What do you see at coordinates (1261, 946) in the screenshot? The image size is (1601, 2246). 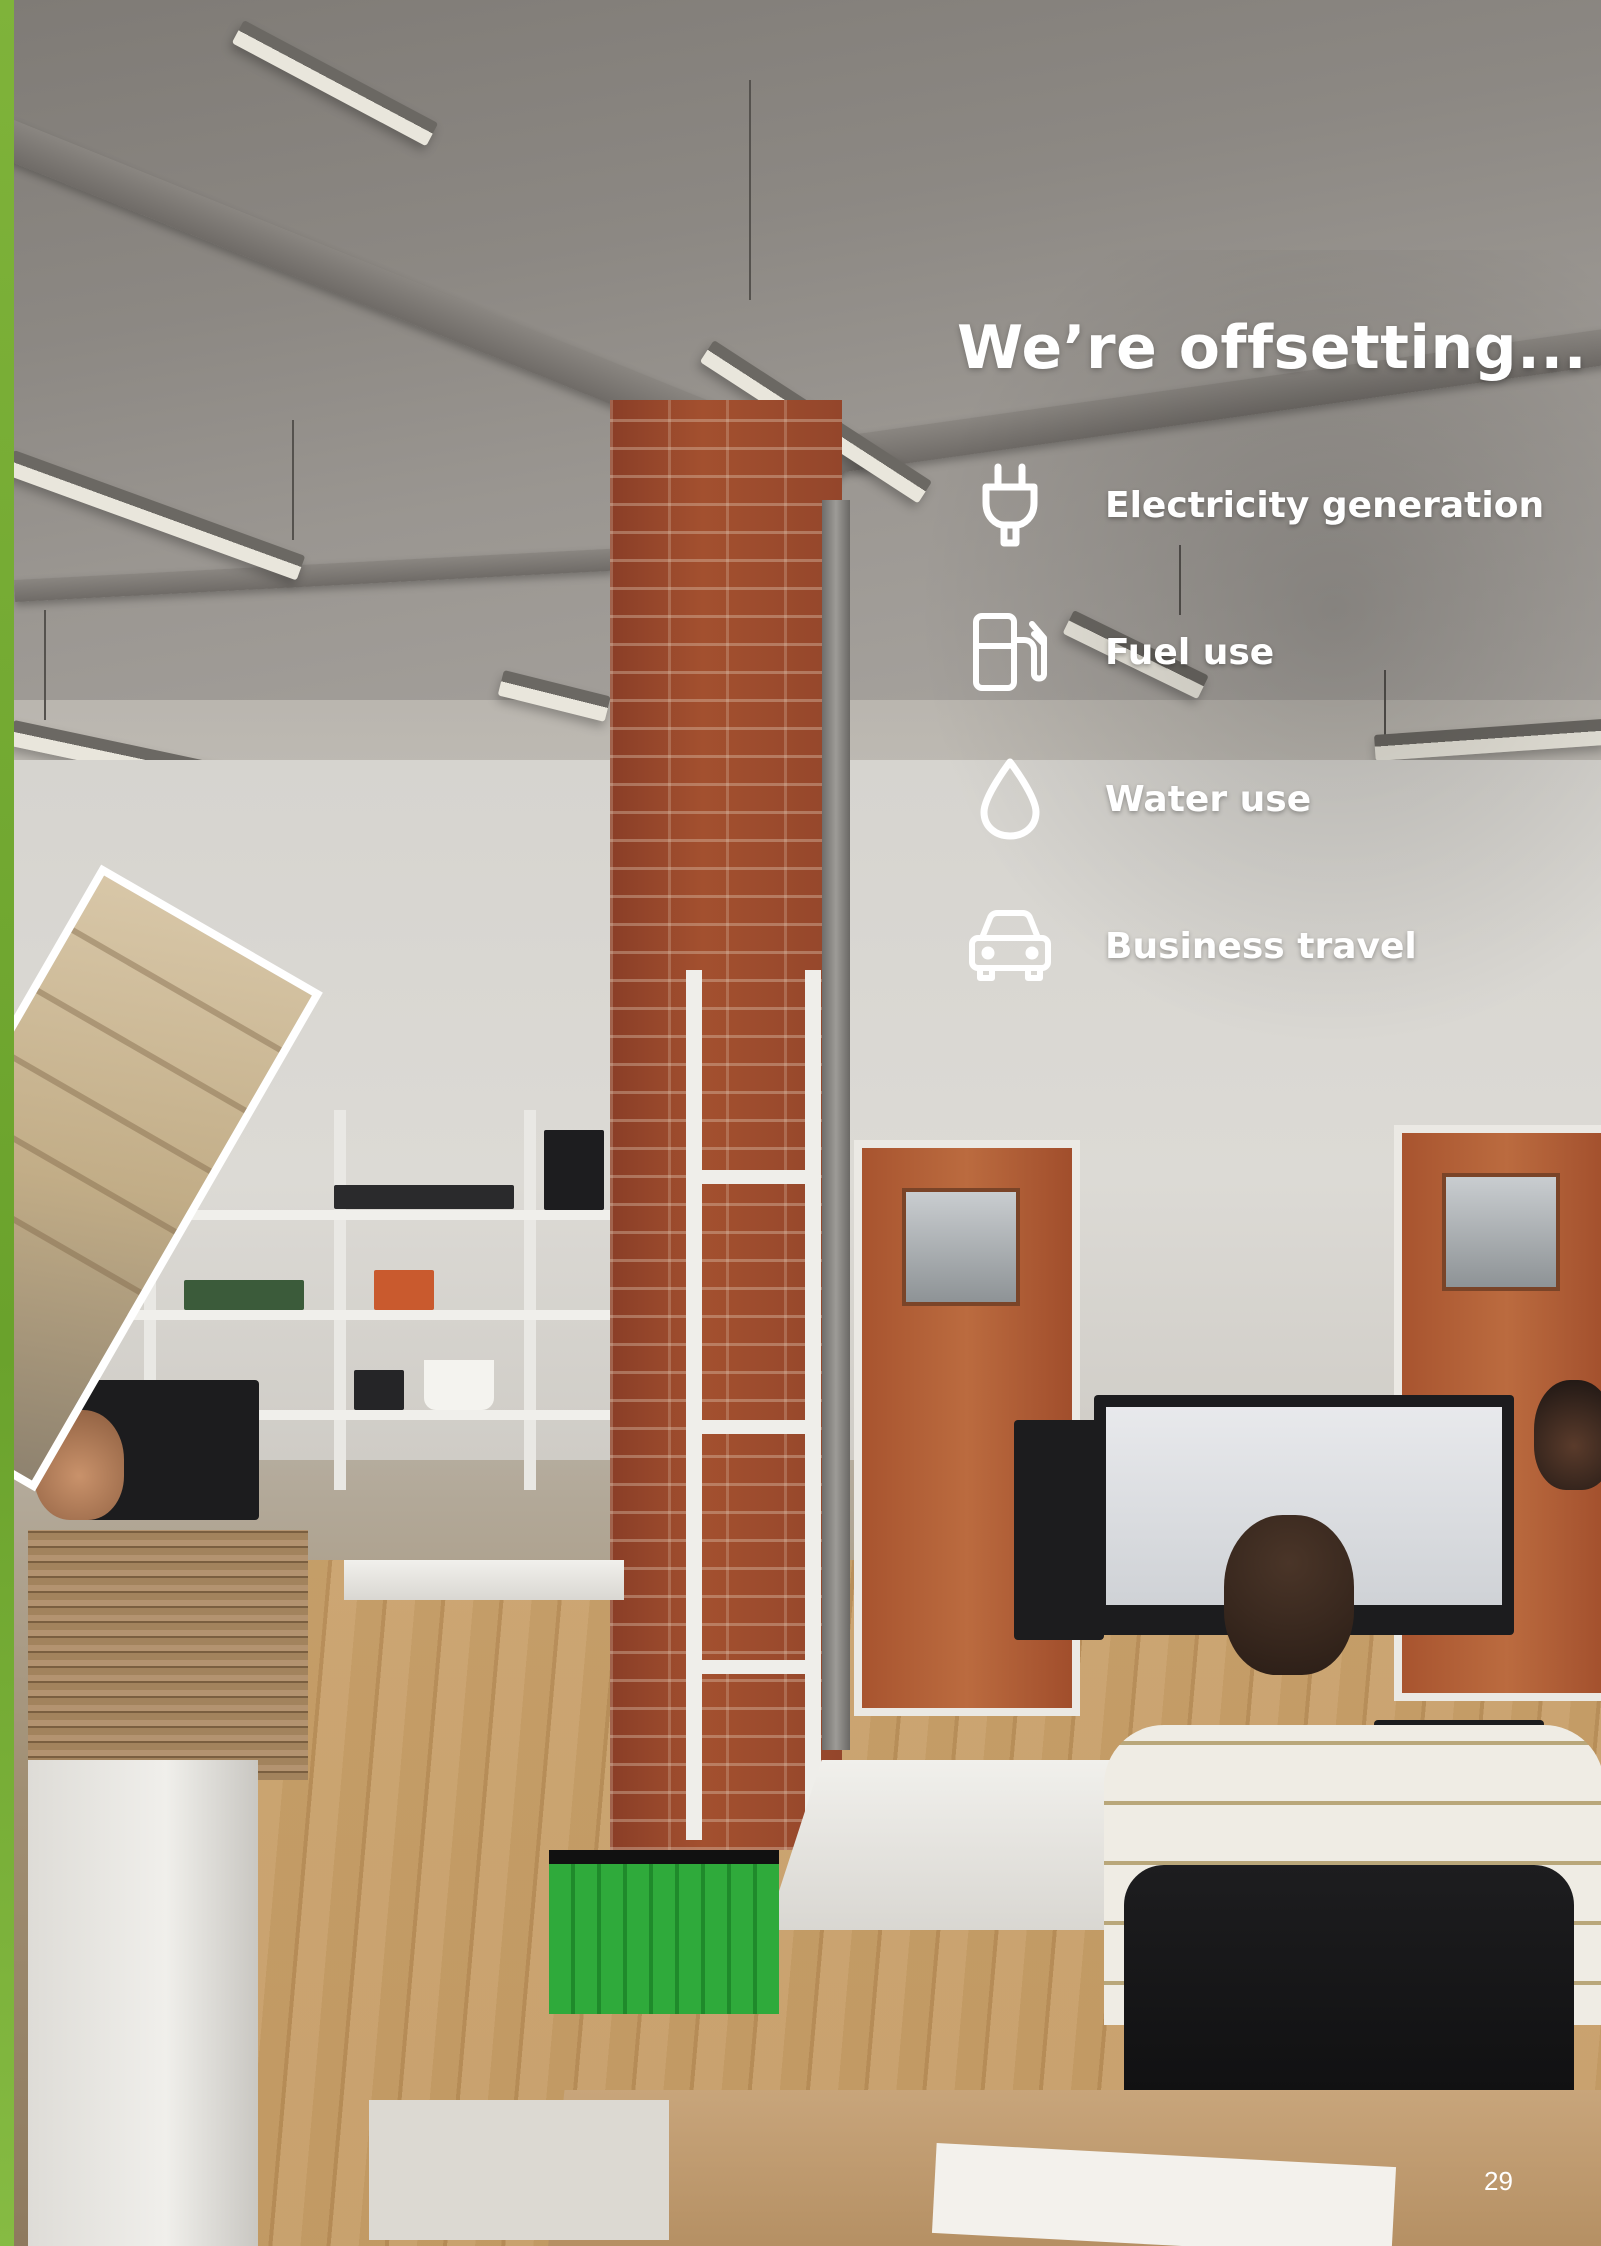 I see `item-label: Business travel` at bounding box center [1261, 946].